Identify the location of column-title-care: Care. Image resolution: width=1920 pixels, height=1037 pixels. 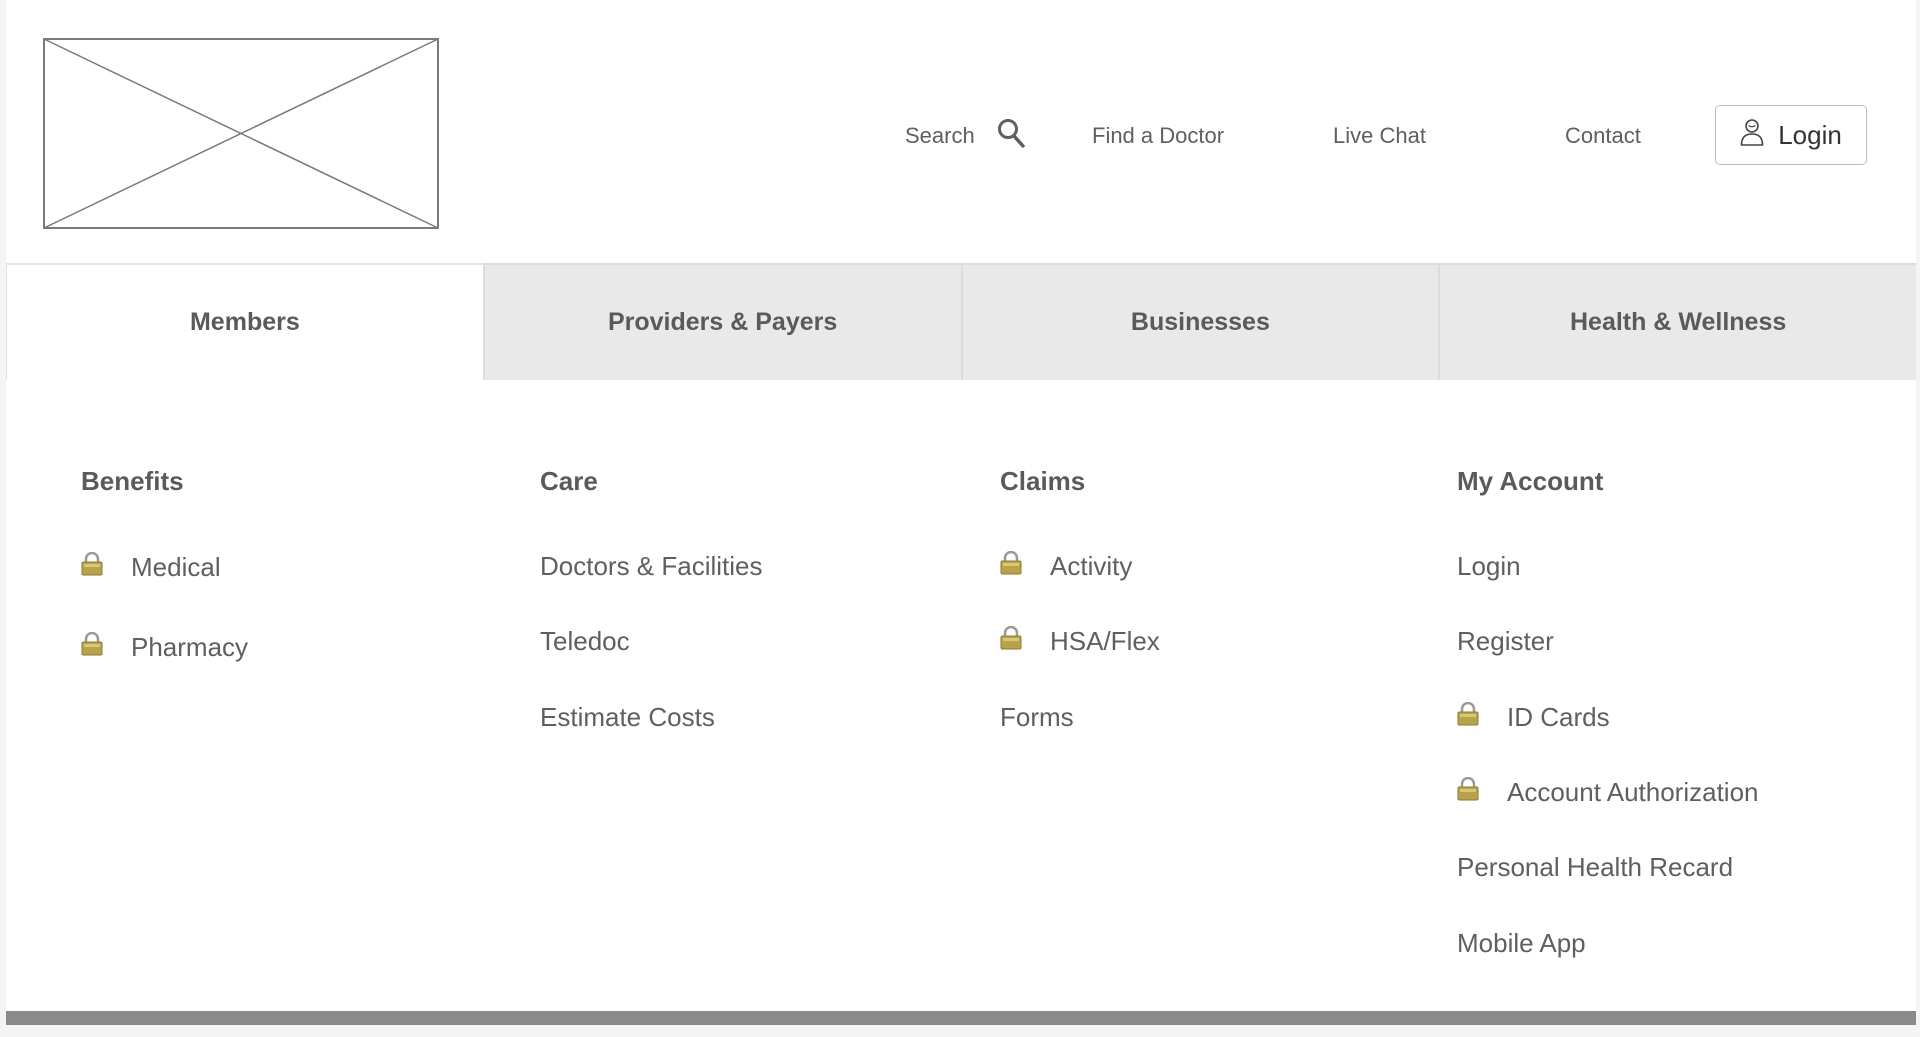
(569, 481).